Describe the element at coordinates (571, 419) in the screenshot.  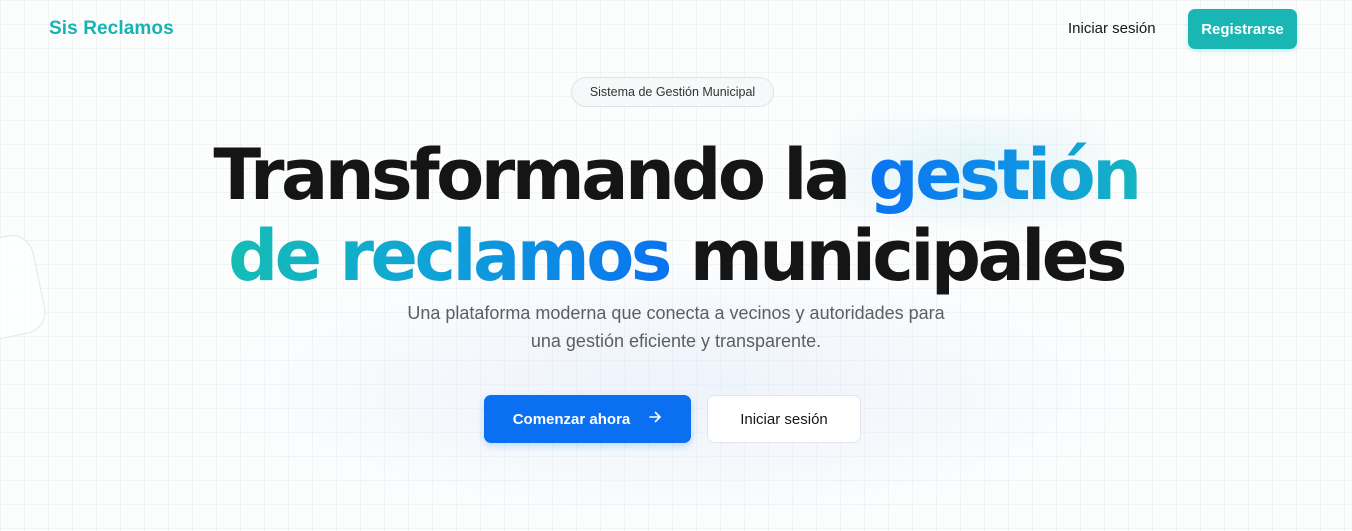
I see `start-now-label: Comenzar ahora` at that location.